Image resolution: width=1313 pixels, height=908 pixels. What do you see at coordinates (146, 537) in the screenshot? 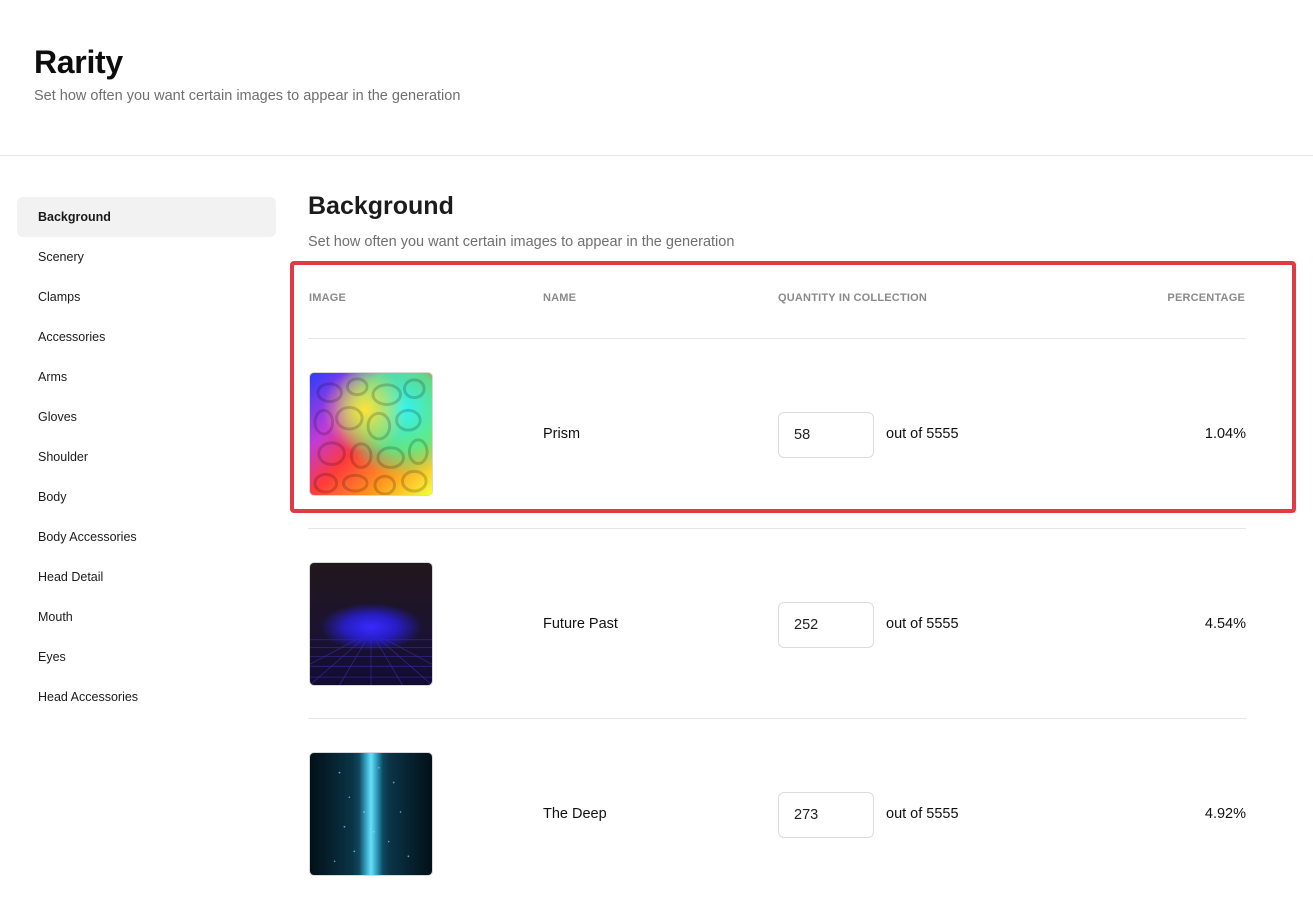
I see `sidebar-item-body-accessories: Body Accessories` at bounding box center [146, 537].